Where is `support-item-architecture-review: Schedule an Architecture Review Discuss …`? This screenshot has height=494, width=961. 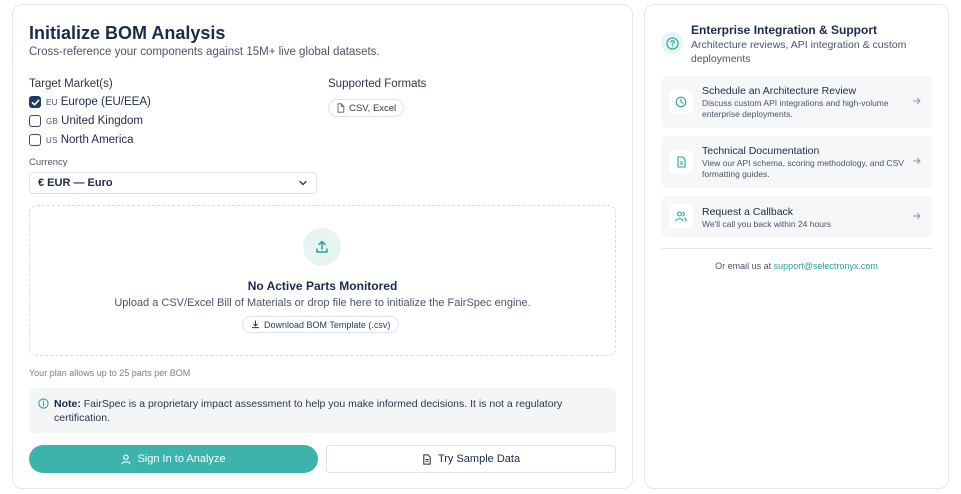
support-item-architecture-review: Schedule an Architecture Review Discuss … is located at coordinates (796, 102).